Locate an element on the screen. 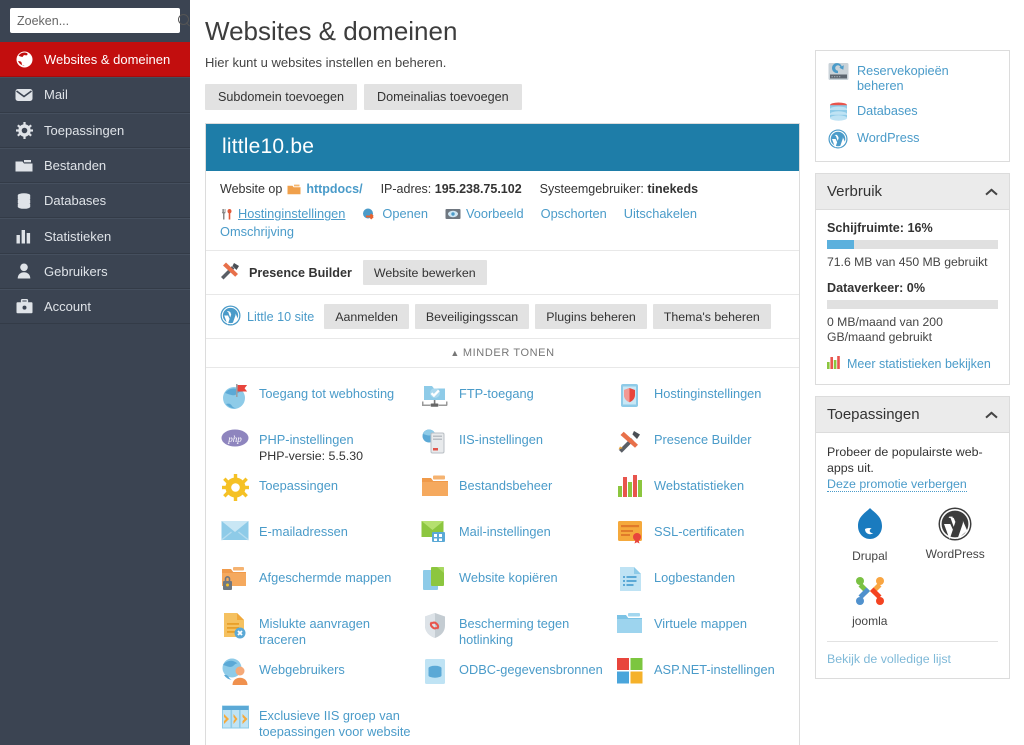 The image size is (1024, 745). sidebar-item-mail: Mail is located at coordinates (95, 95).